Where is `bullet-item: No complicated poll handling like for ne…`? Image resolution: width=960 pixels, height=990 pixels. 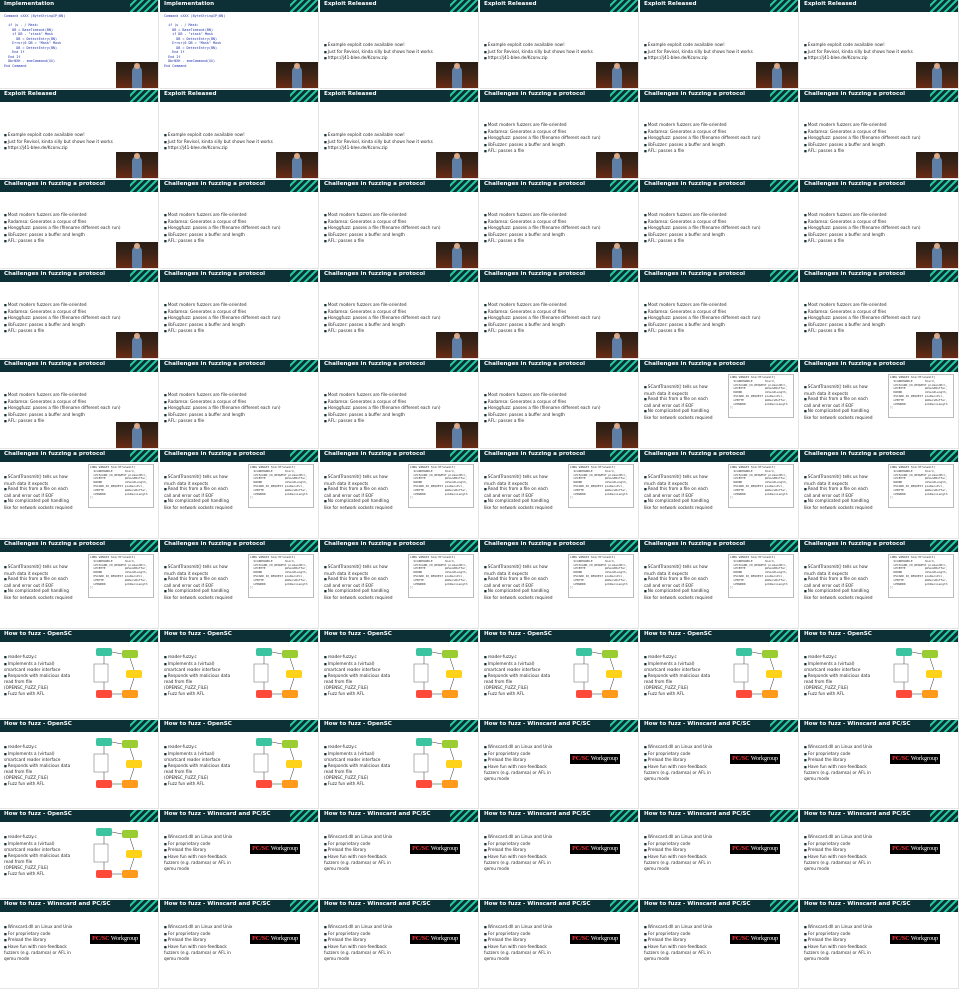
bullet-item: No complicated poll handling like for ne… is located at coordinates (200, 594).